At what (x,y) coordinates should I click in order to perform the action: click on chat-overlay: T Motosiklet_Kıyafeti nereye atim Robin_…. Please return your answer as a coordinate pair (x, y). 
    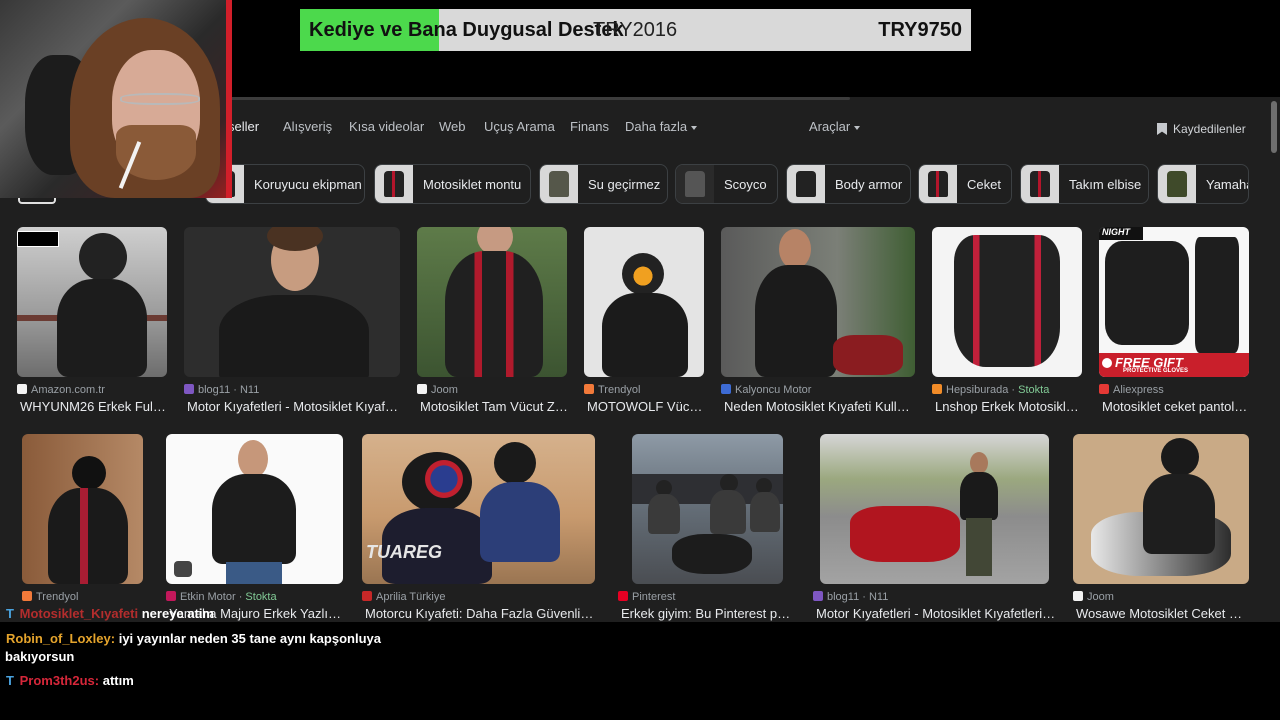
    Looking at the image, I should click on (380, 661).